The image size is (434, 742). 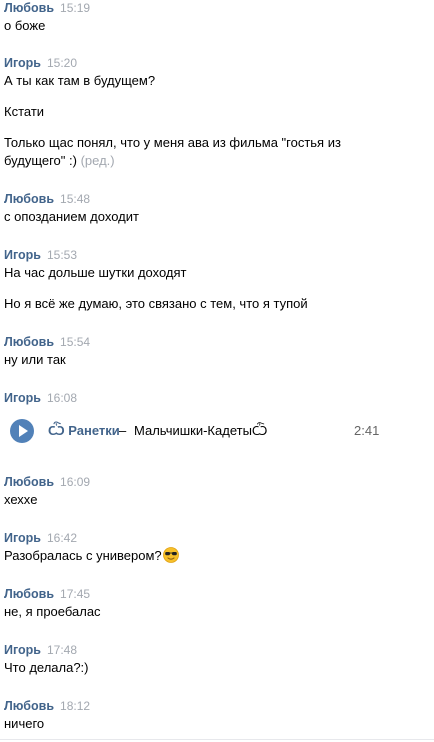 What do you see at coordinates (62, 398) in the screenshot?
I see `message-time: 16:08` at bounding box center [62, 398].